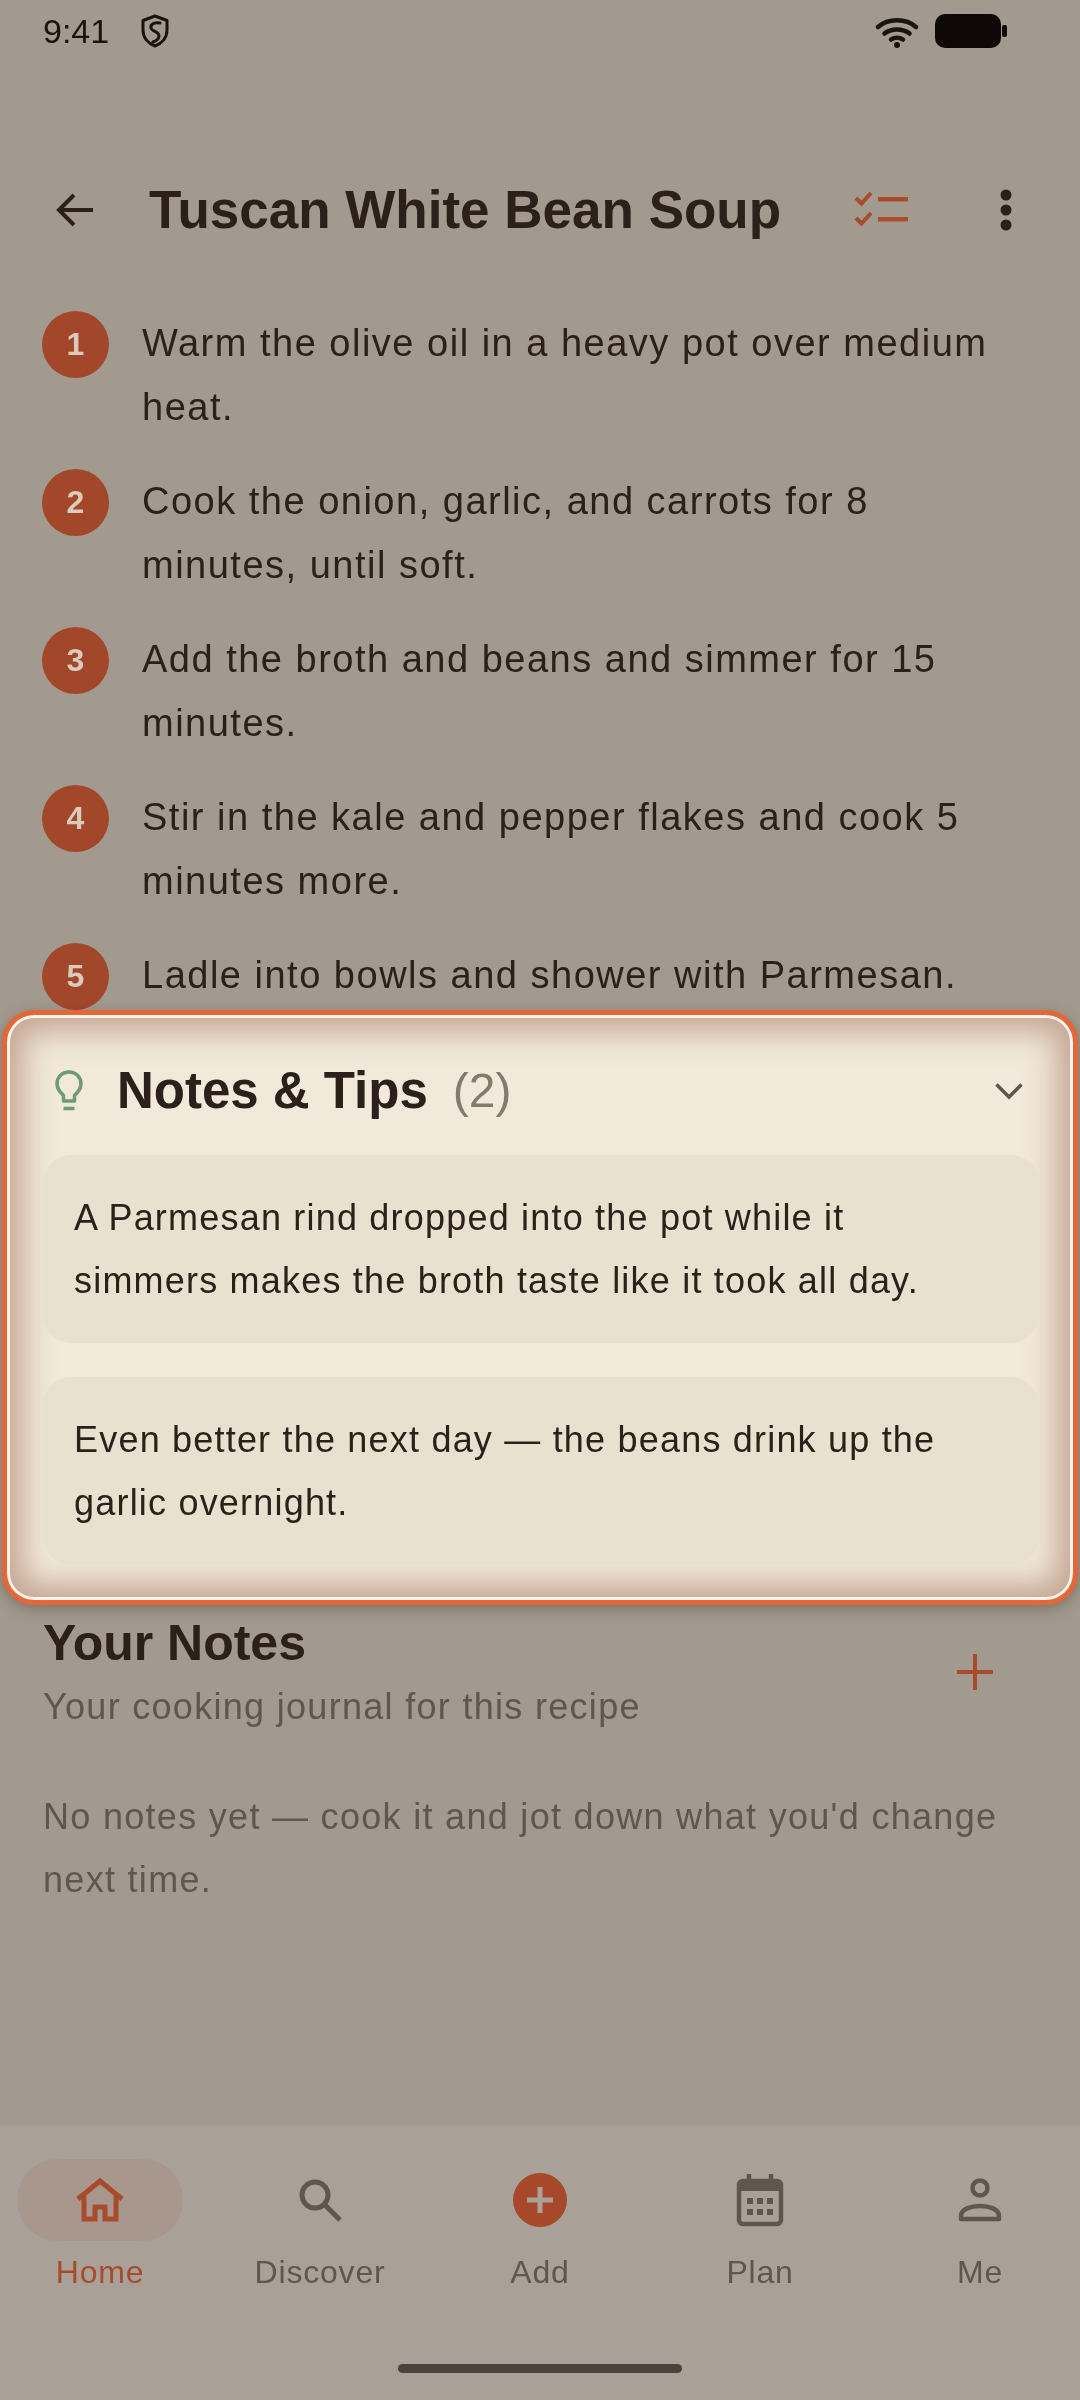  Describe the element at coordinates (75, 976) in the screenshot. I see `step-number: 5` at that location.